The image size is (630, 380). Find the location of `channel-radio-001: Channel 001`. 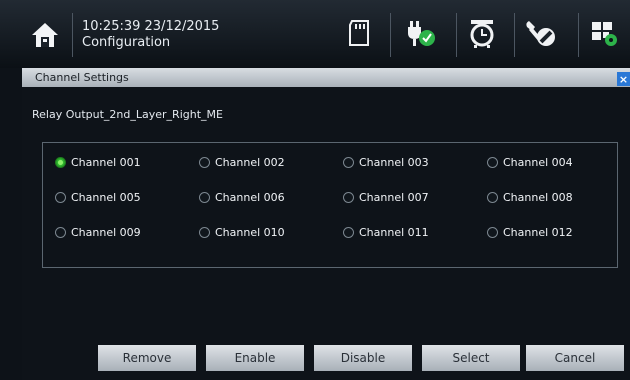

channel-radio-001: Channel 001 is located at coordinates (98, 162).